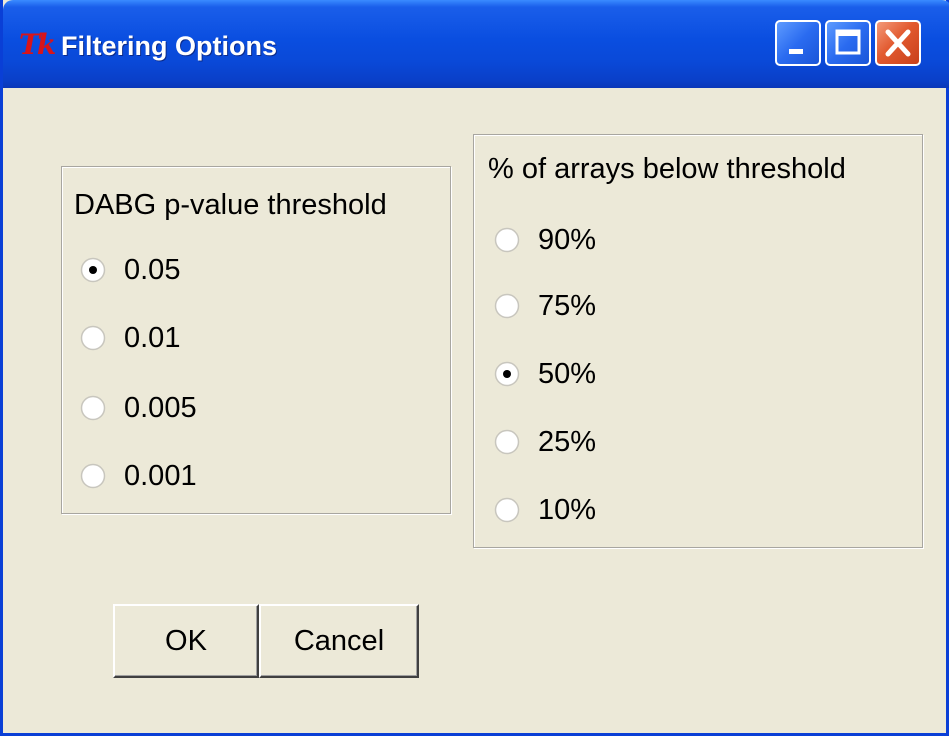 Image resolution: width=949 pixels, height=736 pixels. I want to click on pvalue-option-label: 0.001, so click(160, 476).